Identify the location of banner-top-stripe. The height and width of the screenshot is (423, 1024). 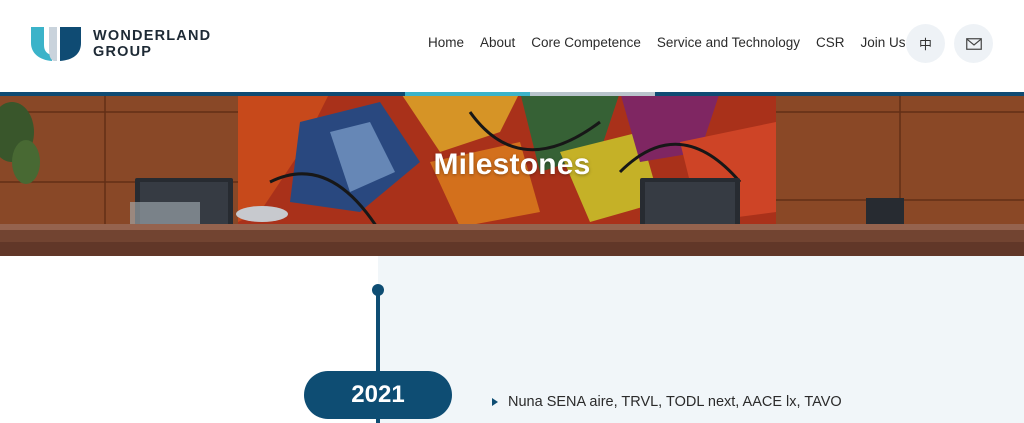
(512, 94).